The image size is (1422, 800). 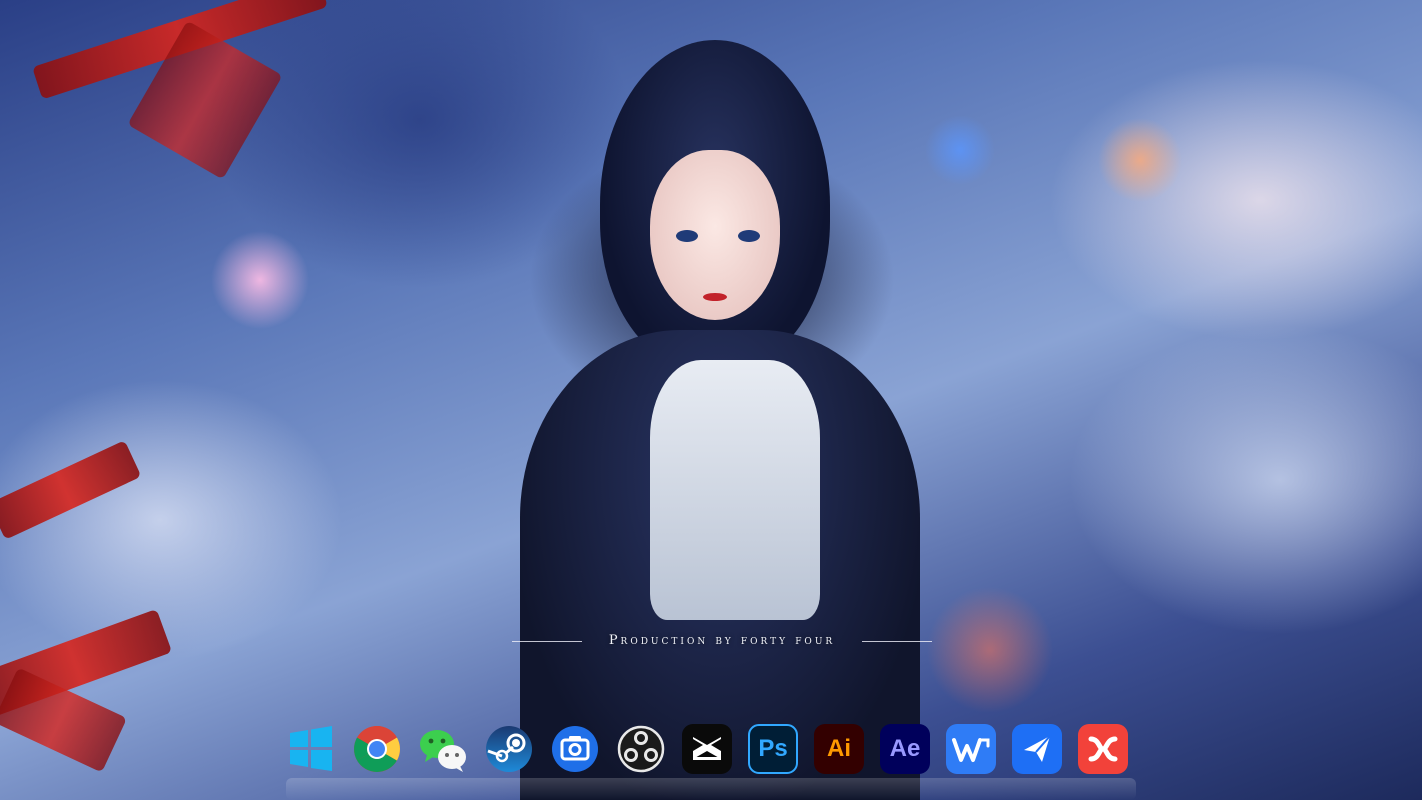 I want to click on feishu-icon, so click(x=1037, y=749).